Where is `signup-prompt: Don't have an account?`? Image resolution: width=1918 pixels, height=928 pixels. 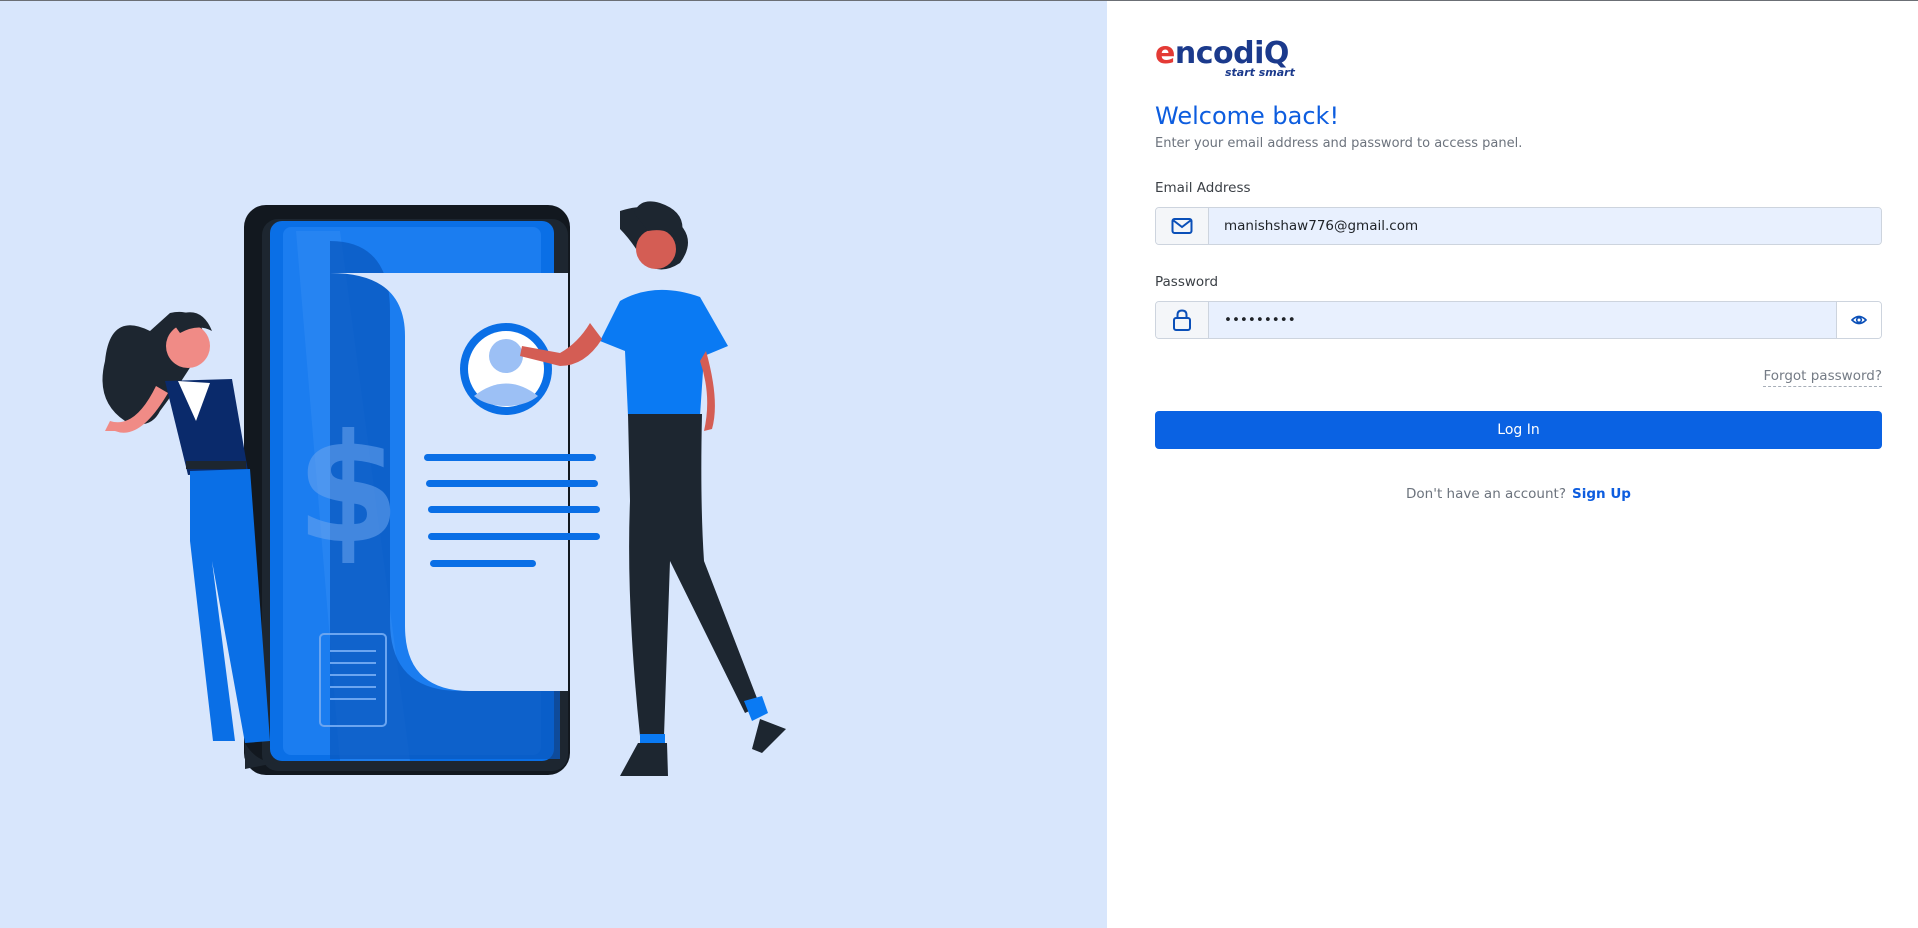
signup-prompt: Don't have an account? is located at coordinates (1486, 494).